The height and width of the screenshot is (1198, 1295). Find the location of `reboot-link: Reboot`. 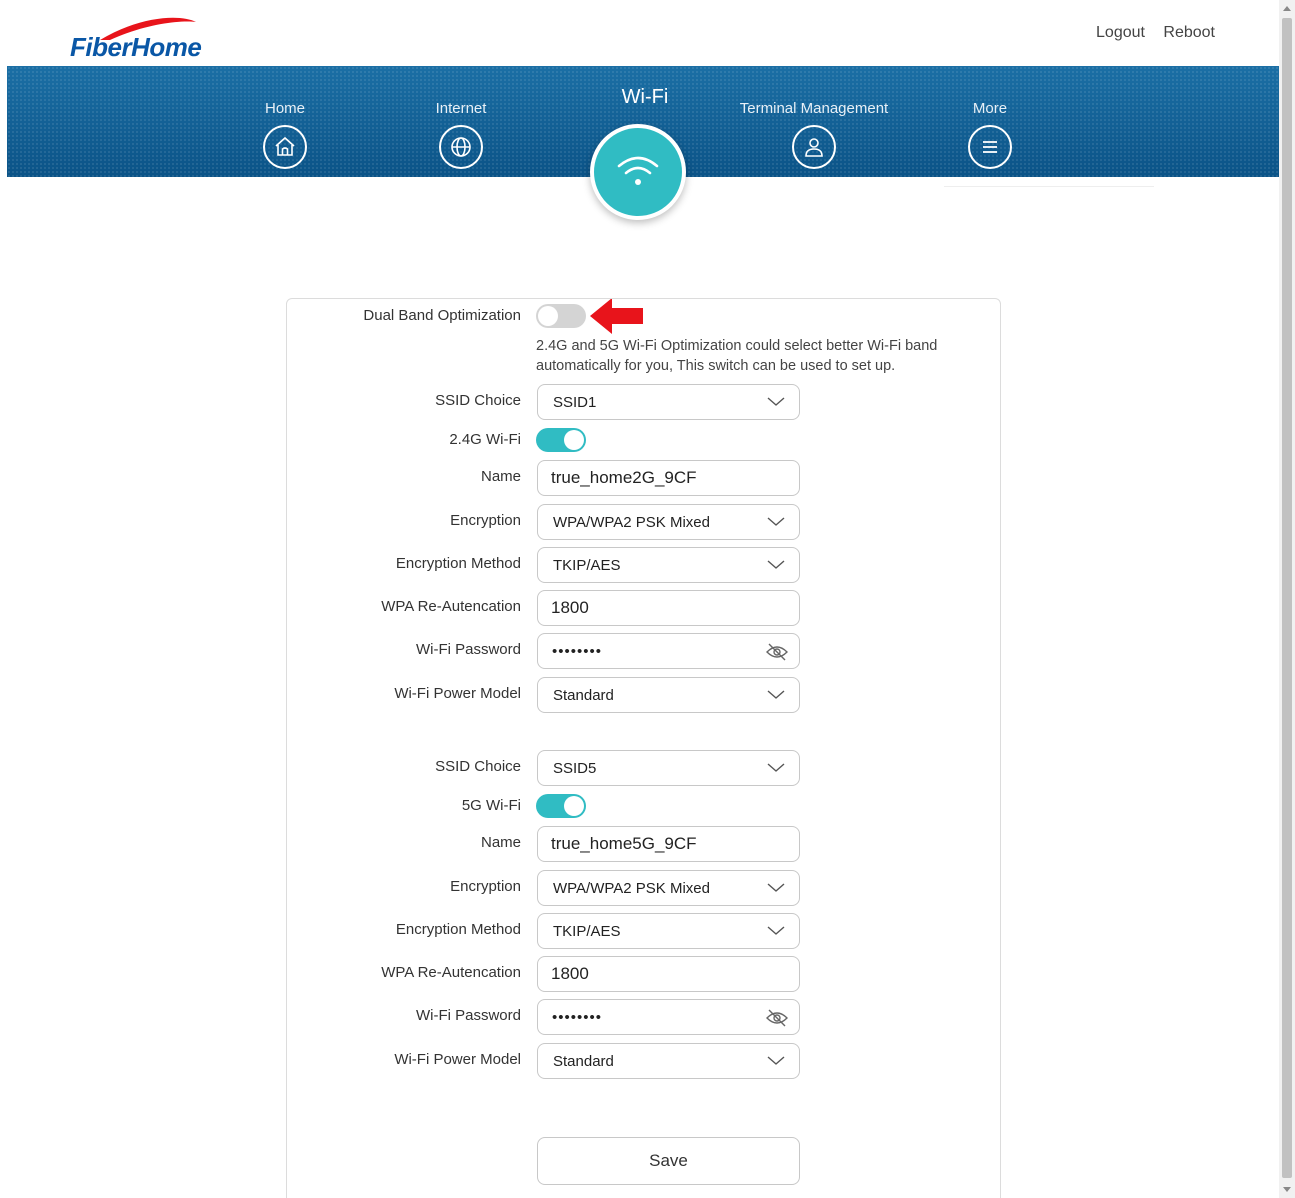

reboot-link: Reboot is located at coordinates (1189, 32).